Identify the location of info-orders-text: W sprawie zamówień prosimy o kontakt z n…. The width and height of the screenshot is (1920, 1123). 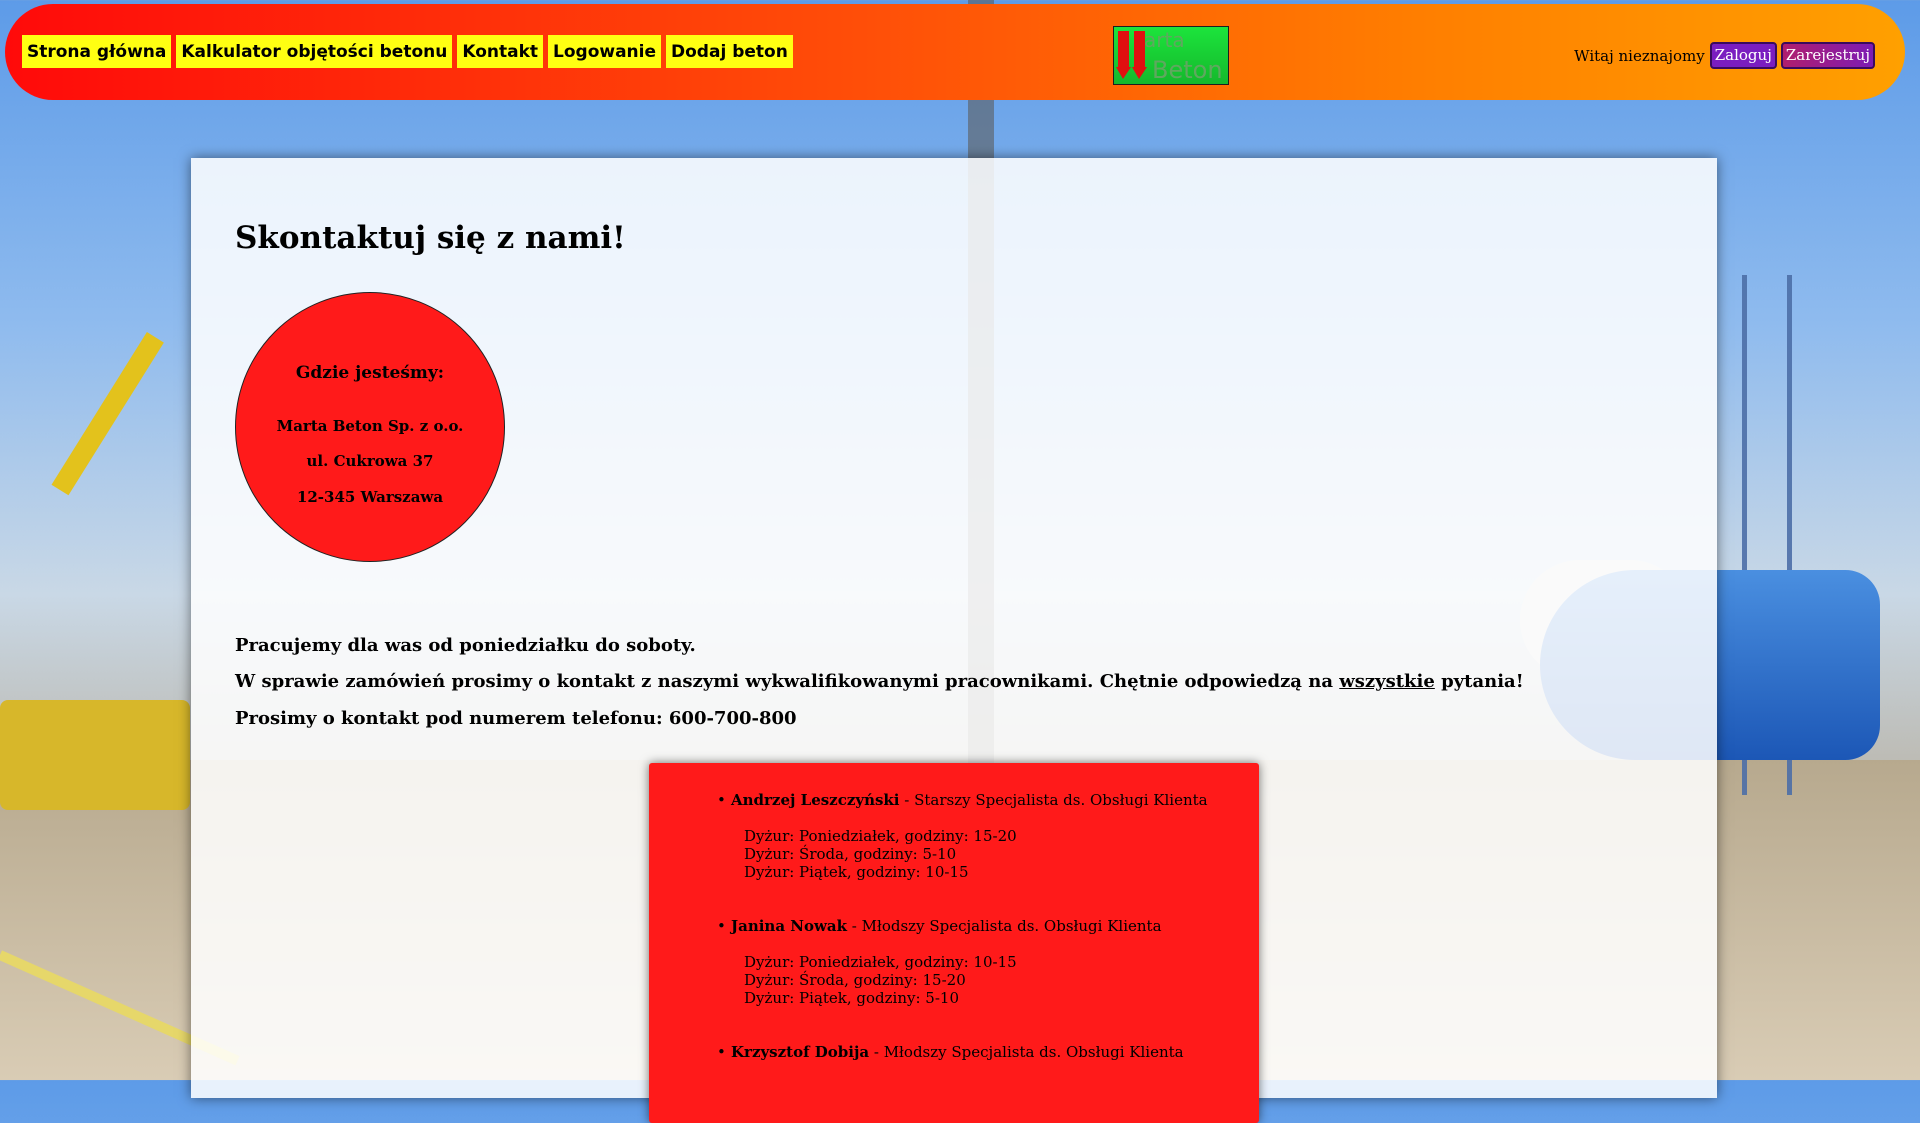
(784, 681).